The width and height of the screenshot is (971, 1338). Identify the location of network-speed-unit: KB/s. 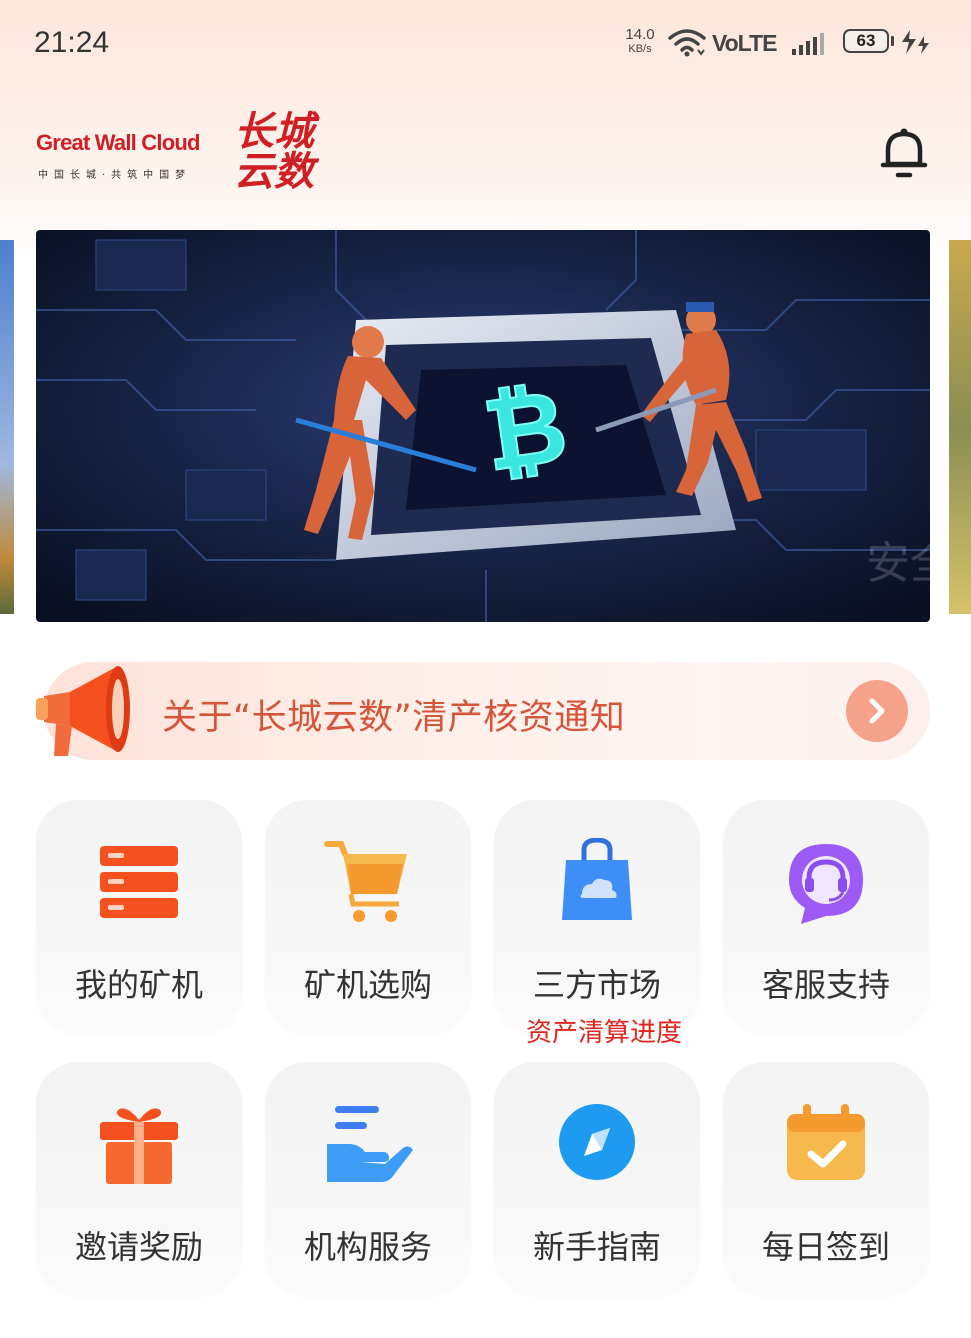
(640, 49).